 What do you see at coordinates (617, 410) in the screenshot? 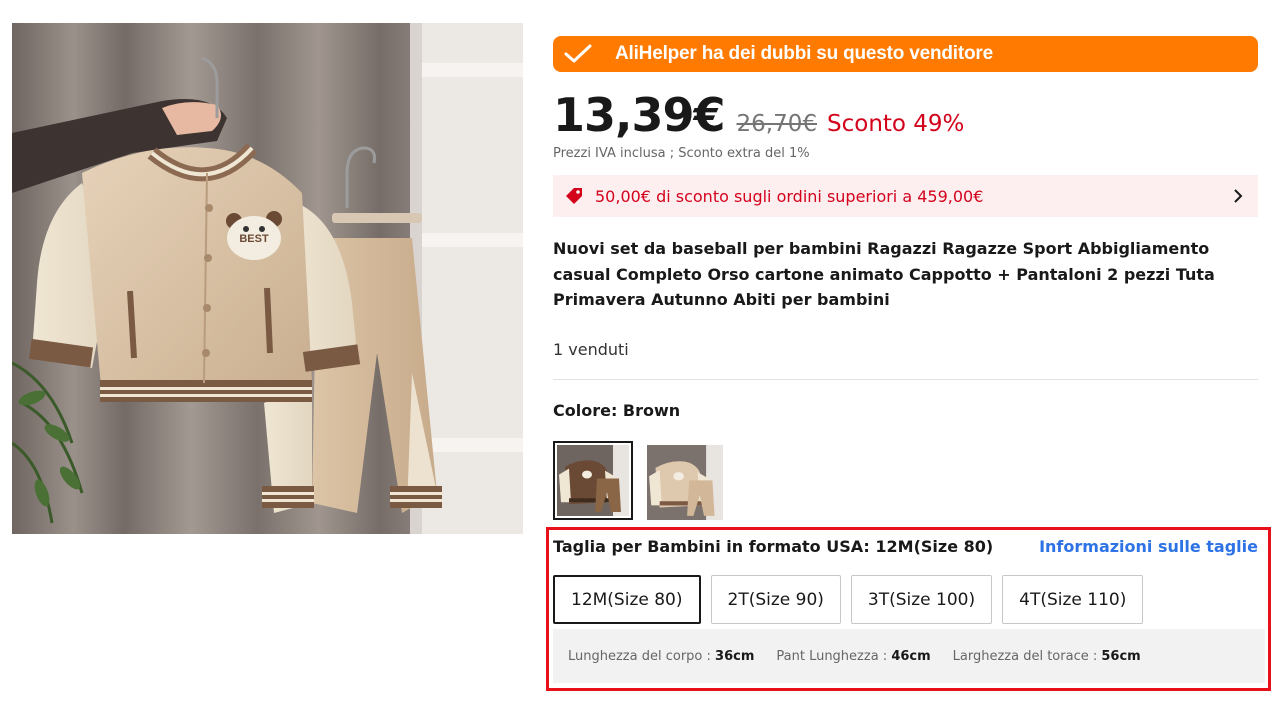
I see `color-label: Colore: Brown` at bounding box center [617, 410].